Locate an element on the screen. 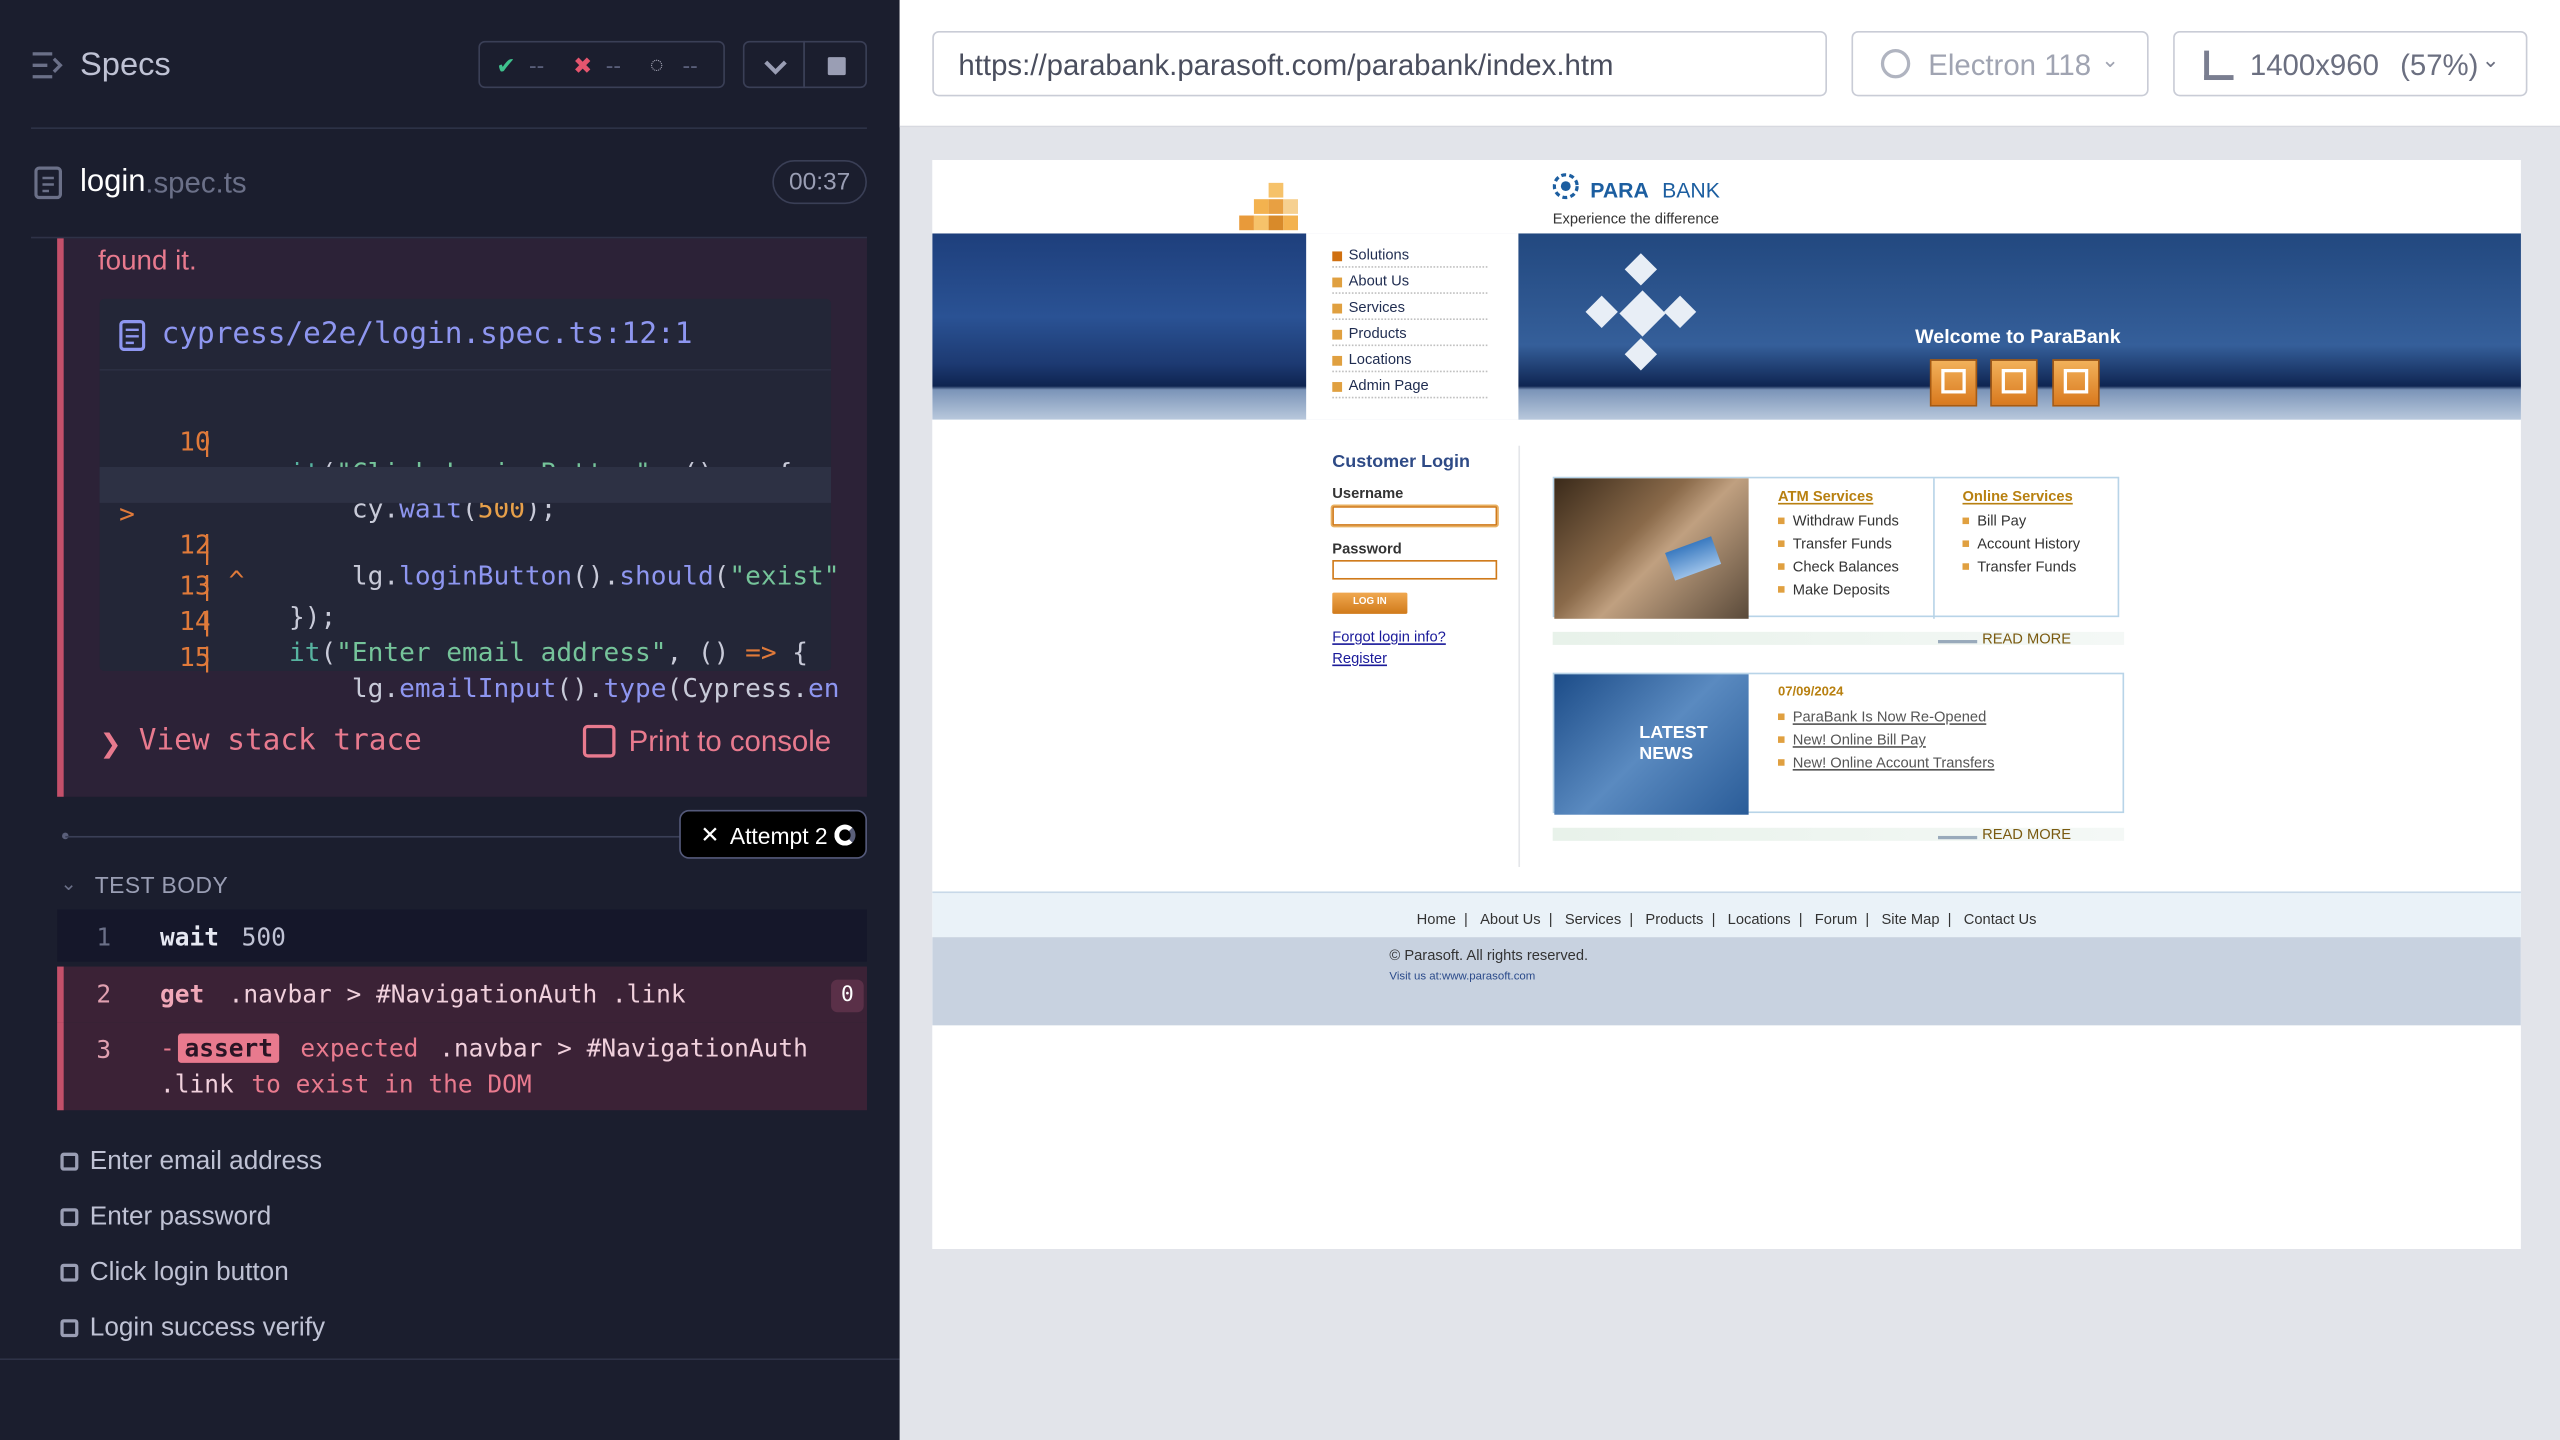 The height and width of the screenshot is (1440, 2560). atm-image is located at coordinates (1651, 548).